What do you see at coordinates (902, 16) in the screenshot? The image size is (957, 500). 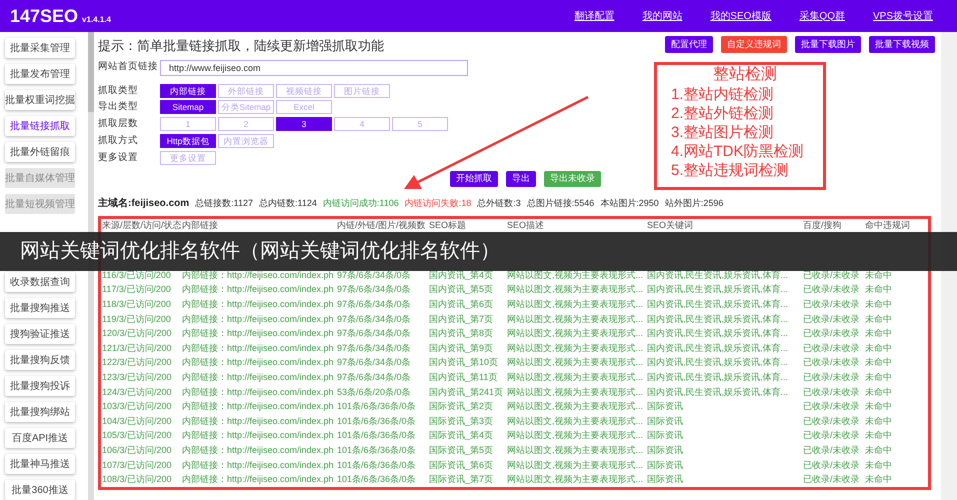 I see `nav-link: VPS拨号设置` at bounding box center [902, 16].